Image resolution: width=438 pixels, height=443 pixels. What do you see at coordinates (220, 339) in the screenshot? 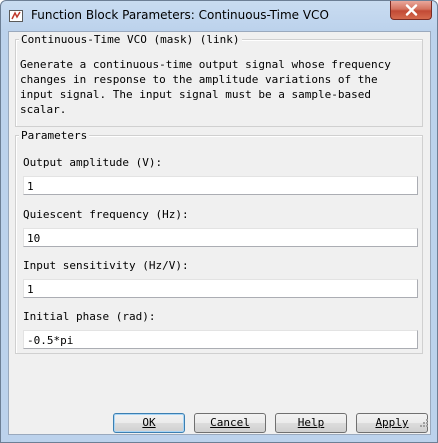
I see `initial-phase-input` at bounding box center [220, 339].